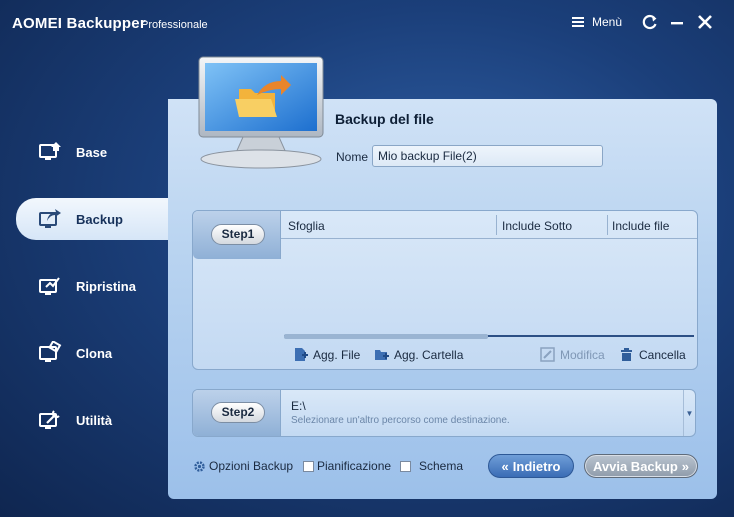  I want to click on sidebar-item-tools: Utilità, so click(92, 420).